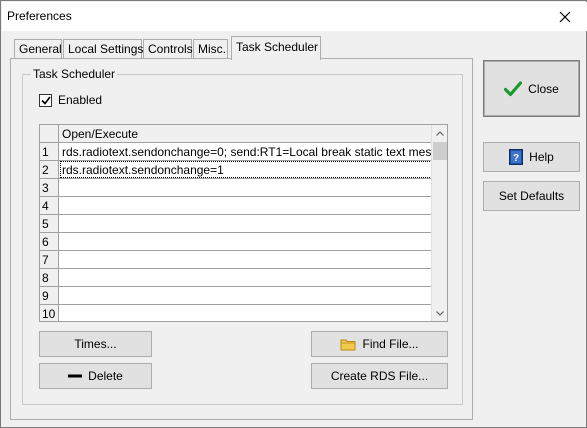  I want to click on row-number: 7, so click(49, 259).